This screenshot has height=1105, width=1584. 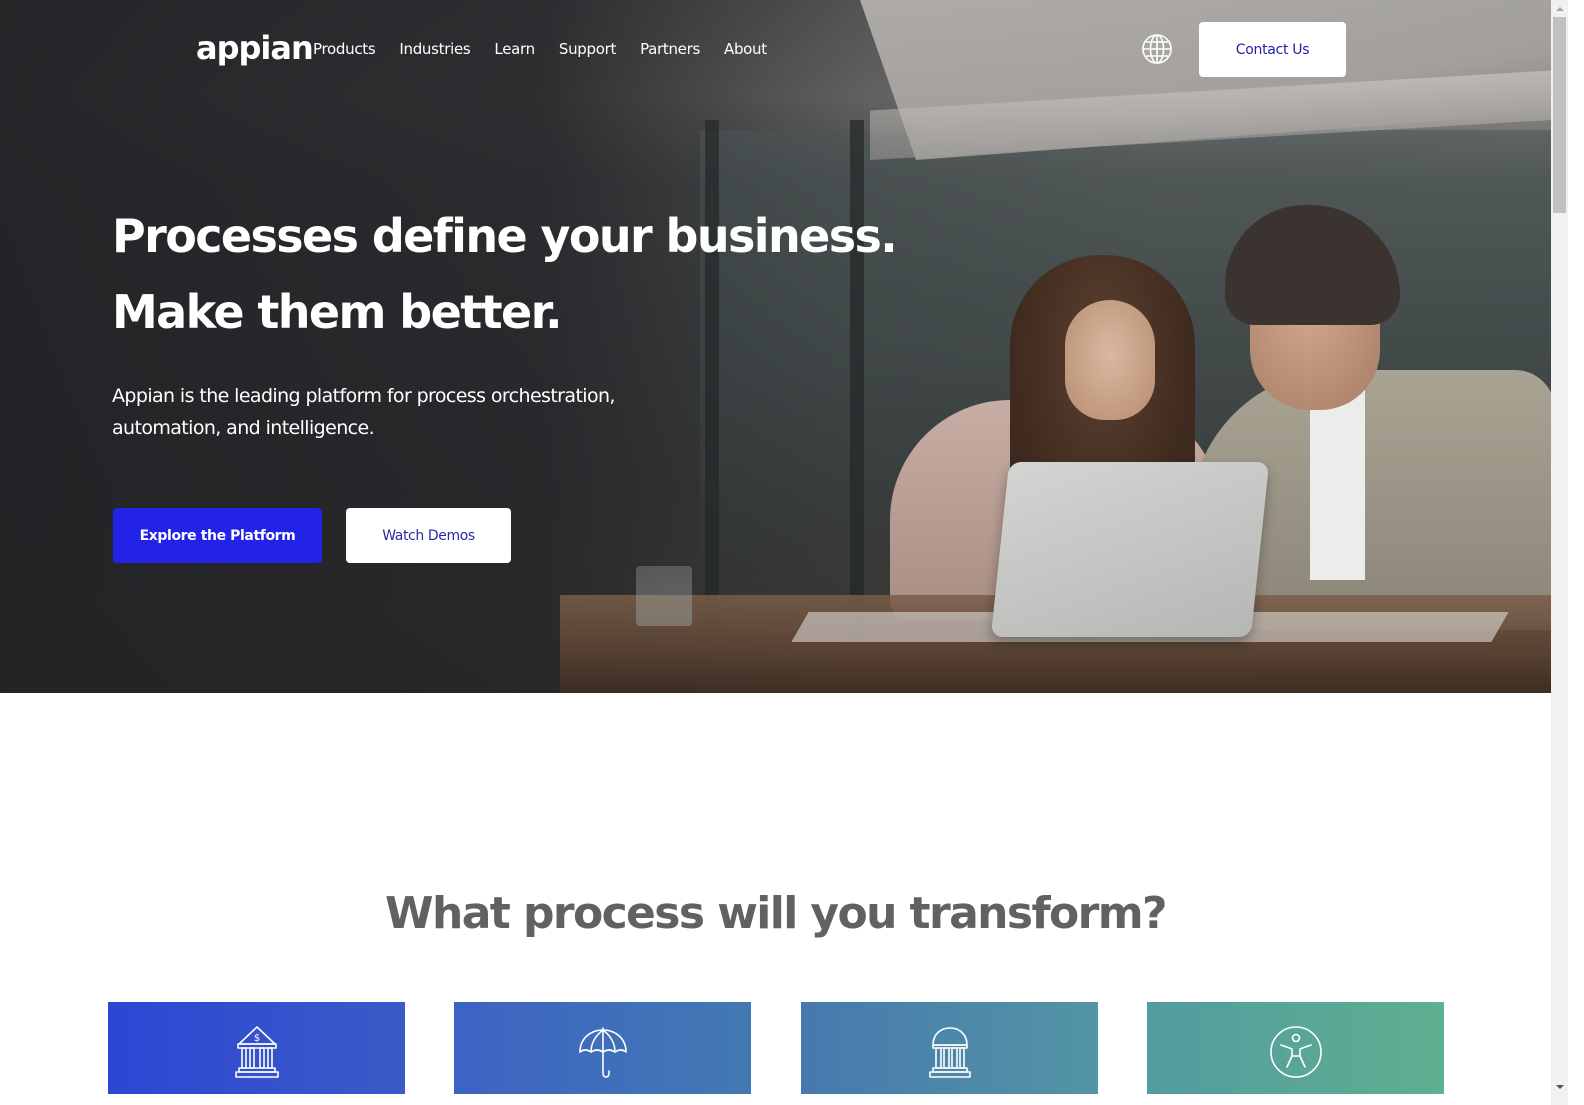 What do you see at coordinates (950, 1054) in the screenshot?
I see `government-building-icon` at bounding box center [950, 1054].